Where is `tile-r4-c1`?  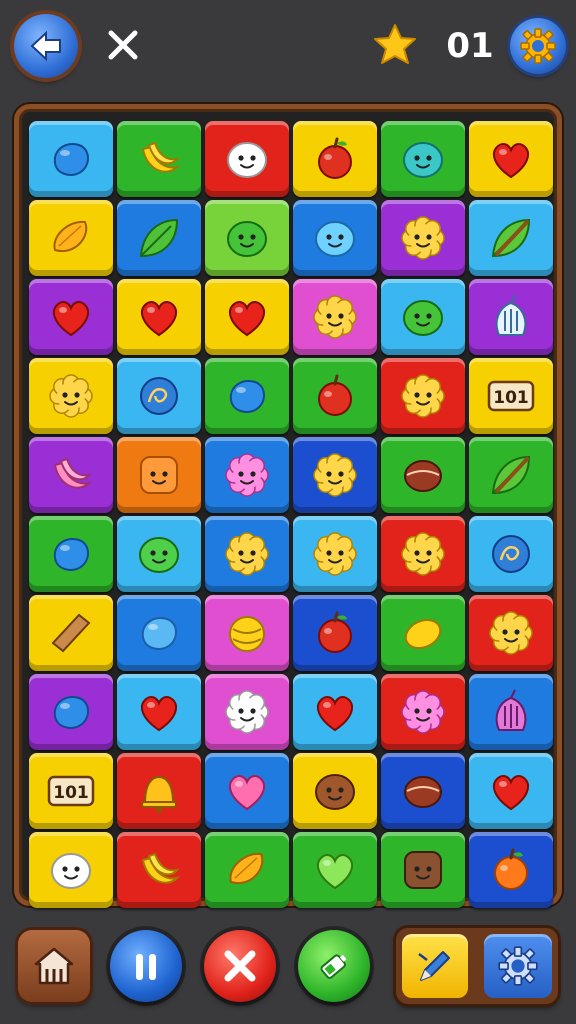
tile-r4-c1 is located at coordinates (71, 396).